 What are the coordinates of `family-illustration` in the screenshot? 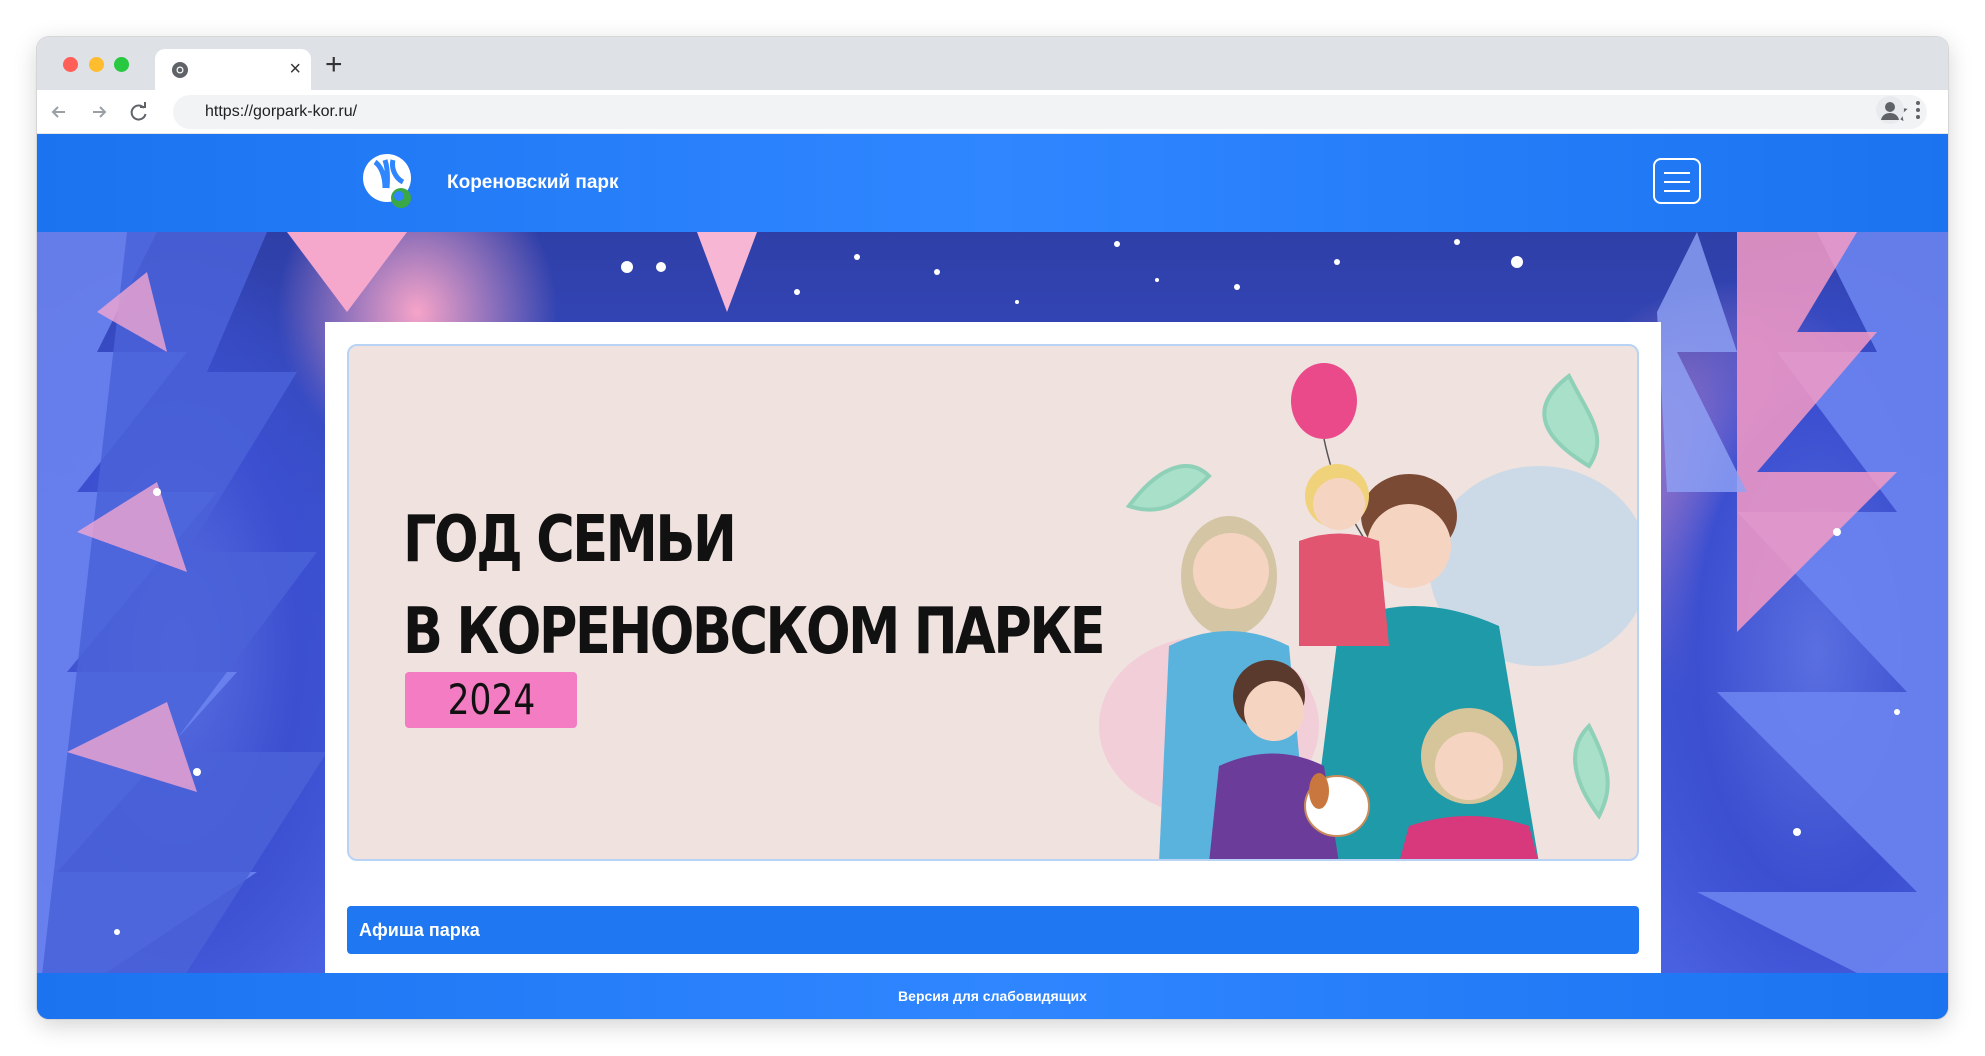 It's located at (1368, 611).